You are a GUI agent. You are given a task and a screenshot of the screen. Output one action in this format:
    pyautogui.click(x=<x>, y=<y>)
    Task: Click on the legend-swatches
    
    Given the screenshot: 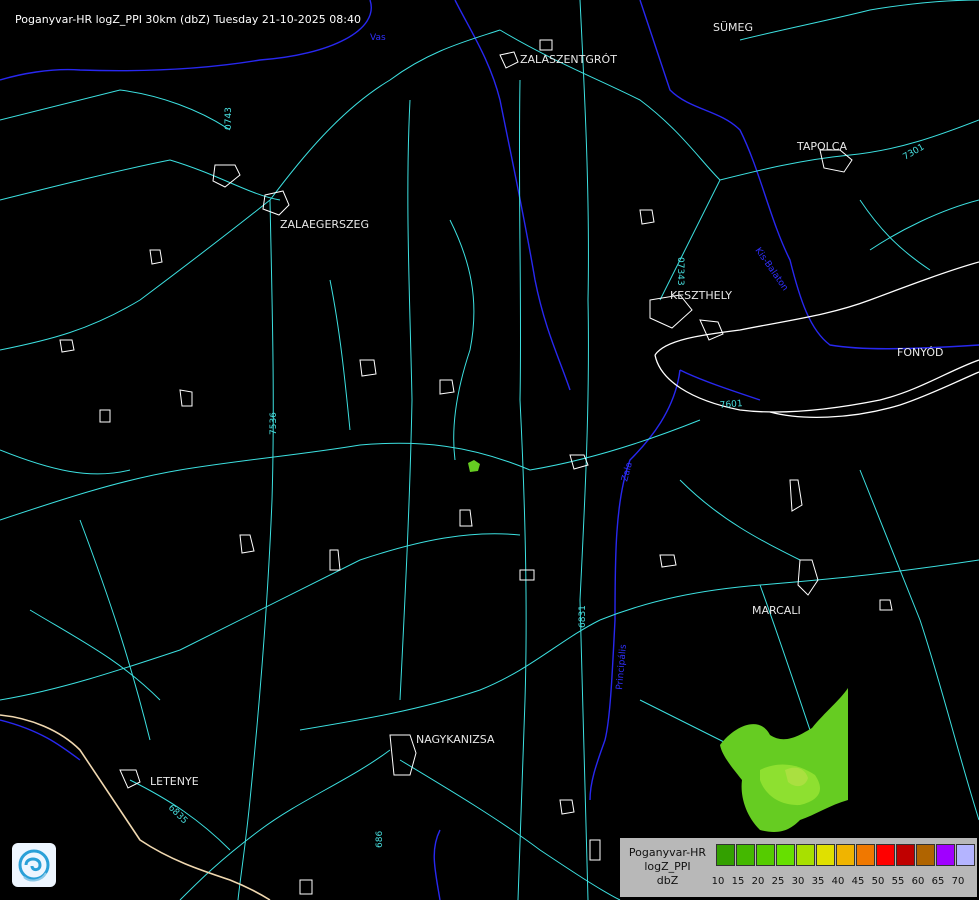 What is the action you would take?
    pyautogui.click(x=846, y=855)
    